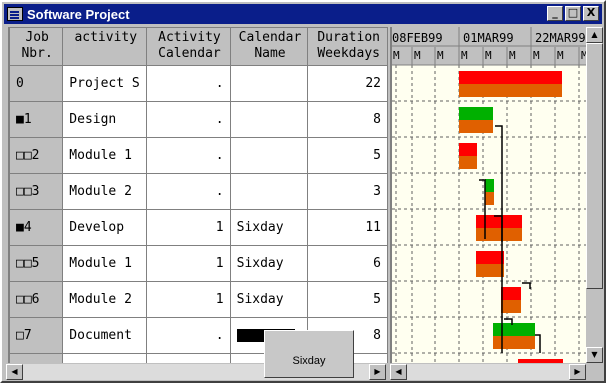 This screenshot has height=383, width=606. Describe the element at coordinates (37, 37) in the screenshot. I see `column-header-line: Job` at that location.